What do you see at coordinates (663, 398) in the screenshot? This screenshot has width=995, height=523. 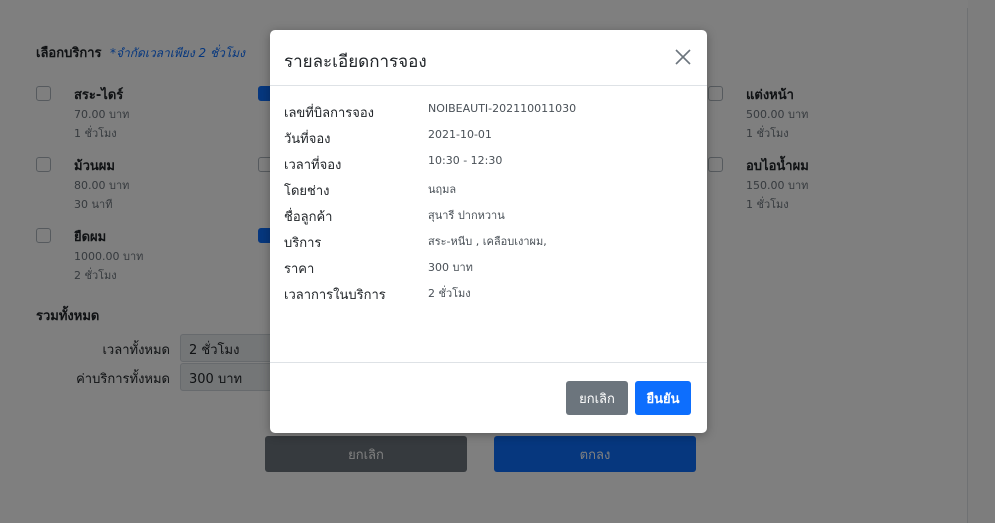 I see `modal-confirm-button: ยืนยัน` at bounding box center [663, 398].